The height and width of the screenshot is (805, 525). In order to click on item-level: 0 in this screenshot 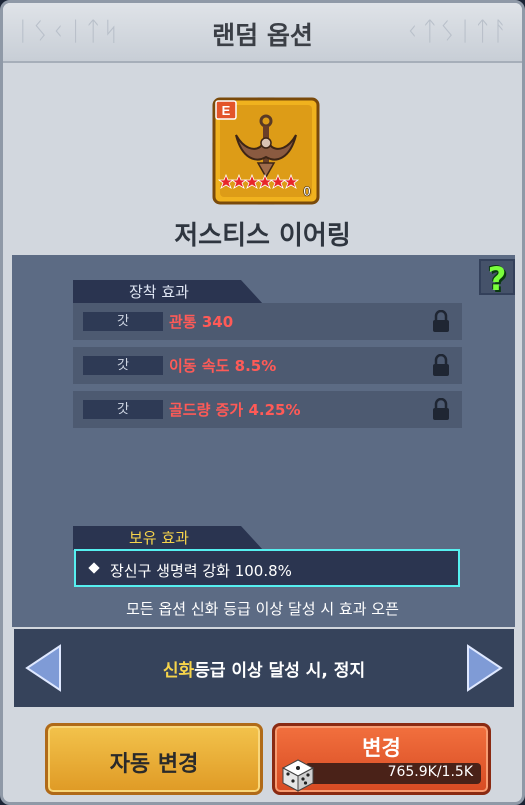, I will do `click(307, 191)`.